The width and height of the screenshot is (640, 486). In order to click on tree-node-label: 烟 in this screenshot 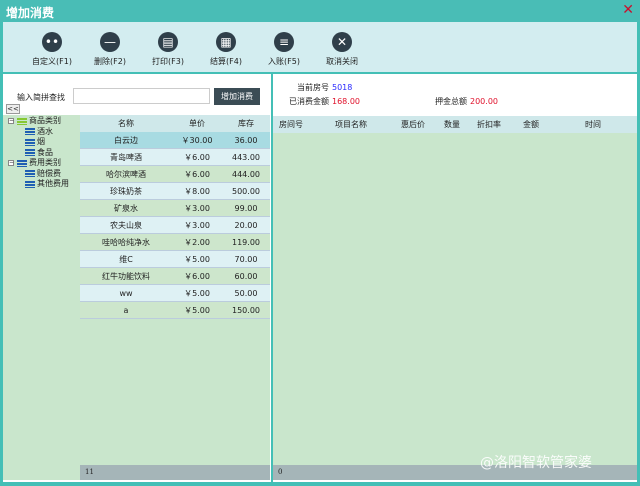, I will do `click(41, 141)`.